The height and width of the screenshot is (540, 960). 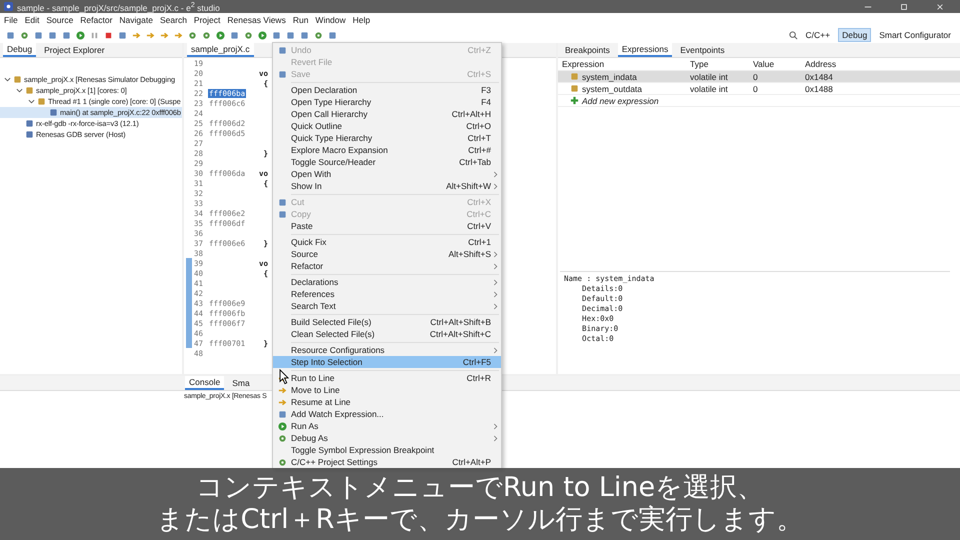 What do you see at coordinates (387, 390) in the screenshot?
I see `menu-item: Move to Line` at bounding box center [387, 390].